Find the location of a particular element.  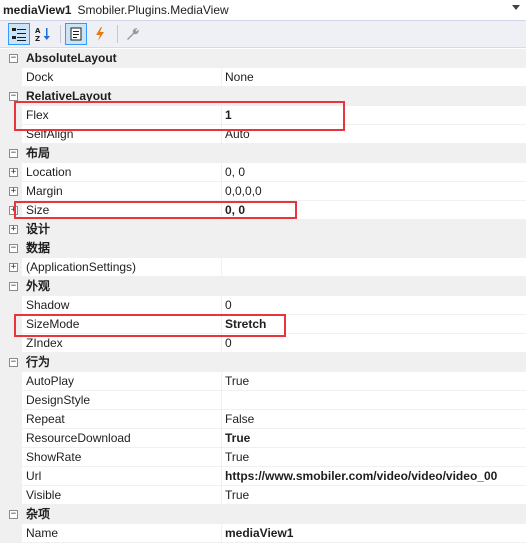

property-name: (ApplicationSettings) is located at coordinates (81, 267).